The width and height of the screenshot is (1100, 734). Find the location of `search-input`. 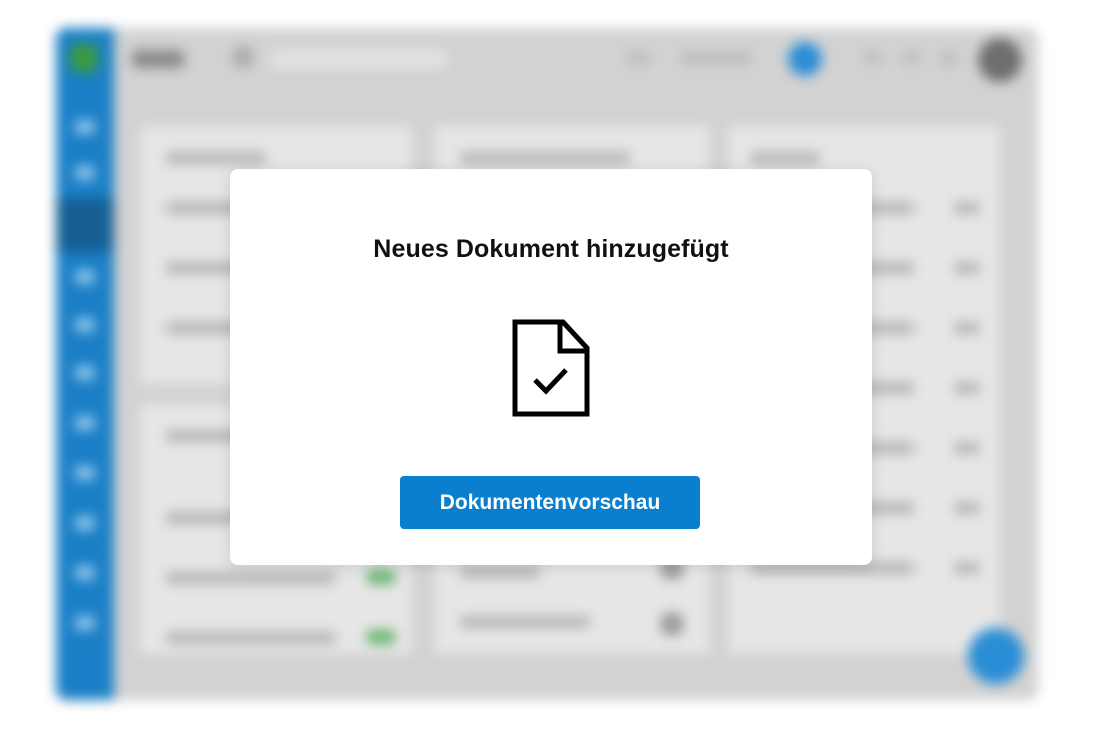

search-input is located at coordinates (358, 59).